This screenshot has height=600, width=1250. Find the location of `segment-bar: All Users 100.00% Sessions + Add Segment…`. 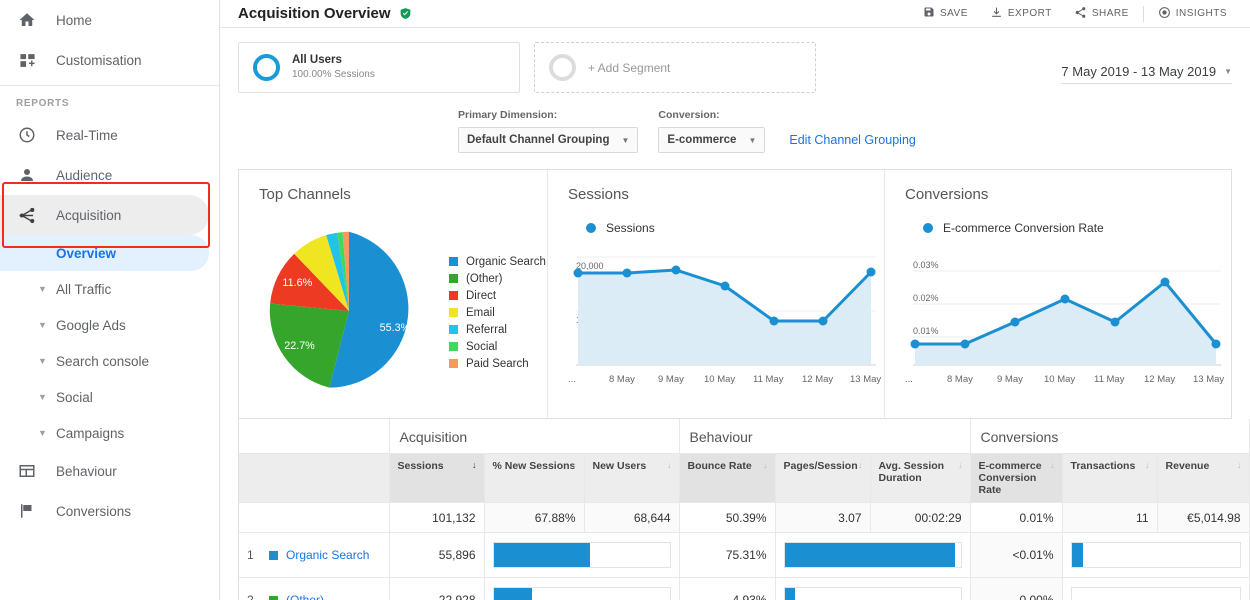

segment-bar: All Users 100.00% Sessions + Add Segment… is located at coordinates (735, 60).